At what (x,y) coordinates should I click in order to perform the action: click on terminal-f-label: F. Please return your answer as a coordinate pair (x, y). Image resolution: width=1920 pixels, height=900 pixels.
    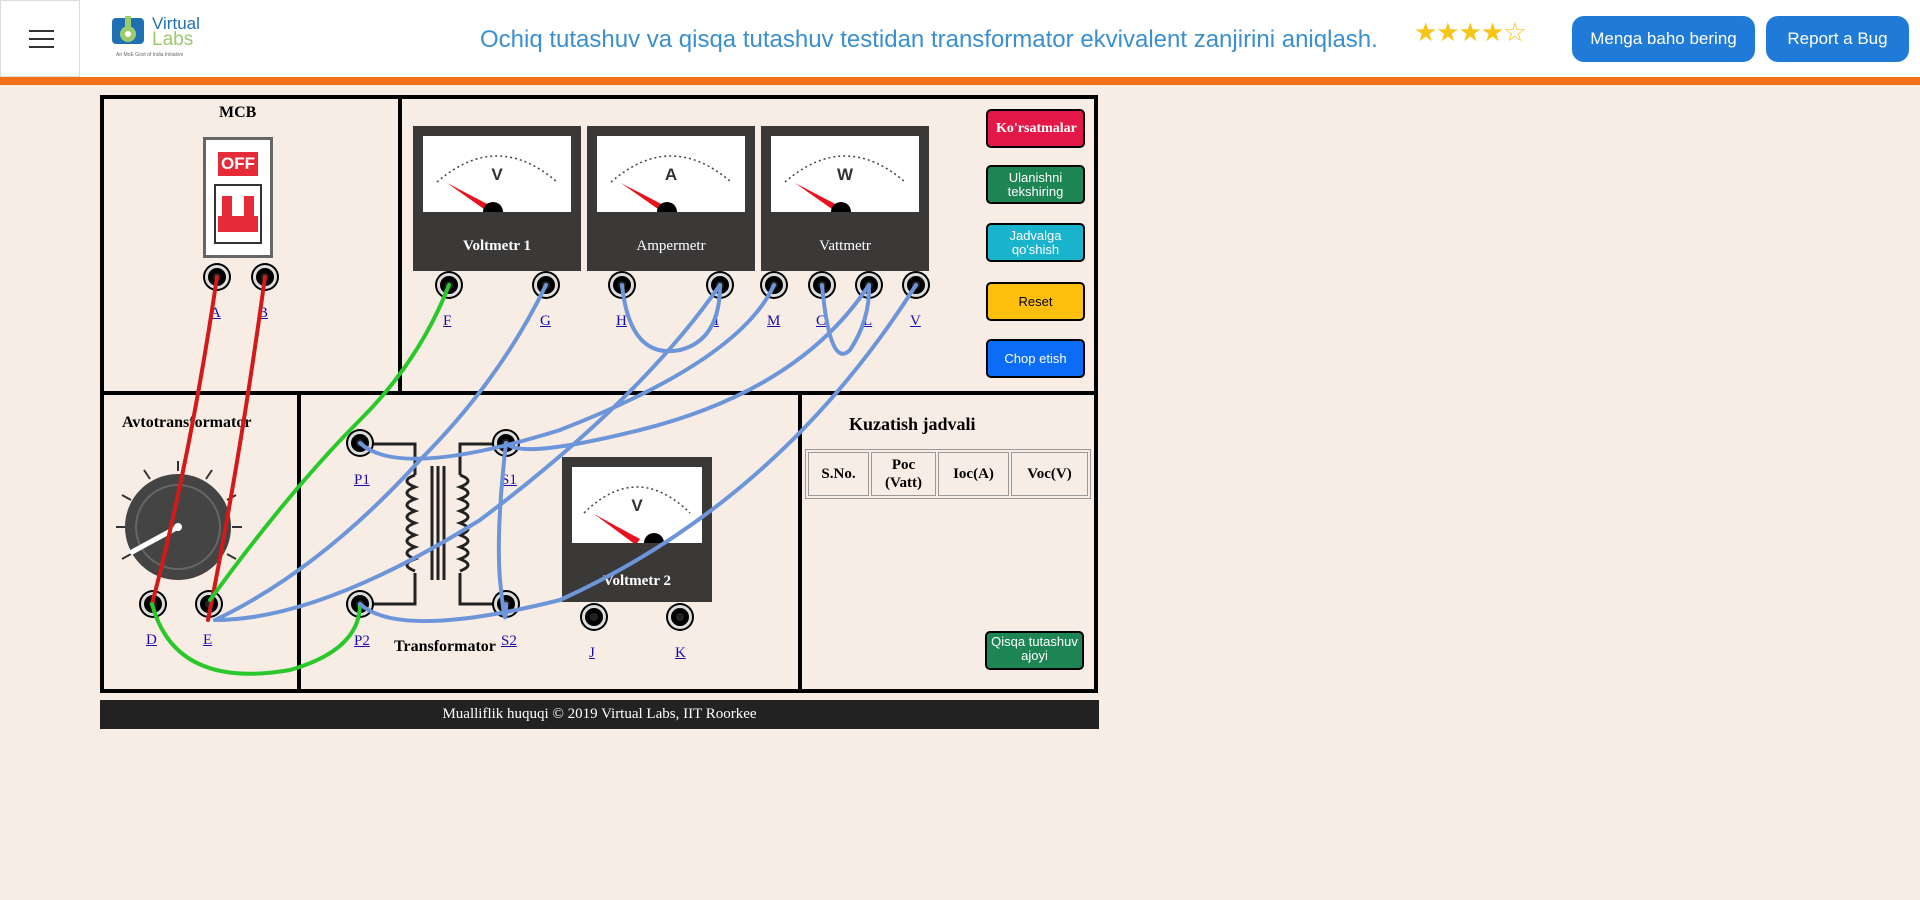
    Looking at the image, I should click on (447, 321).